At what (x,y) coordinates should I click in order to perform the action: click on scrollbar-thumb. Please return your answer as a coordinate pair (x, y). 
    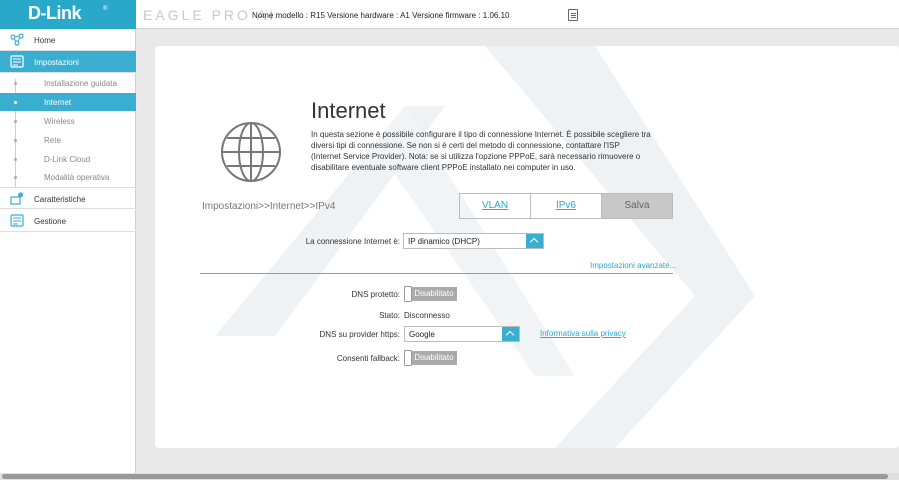
    Looking at the image, I should click on (445, 476).